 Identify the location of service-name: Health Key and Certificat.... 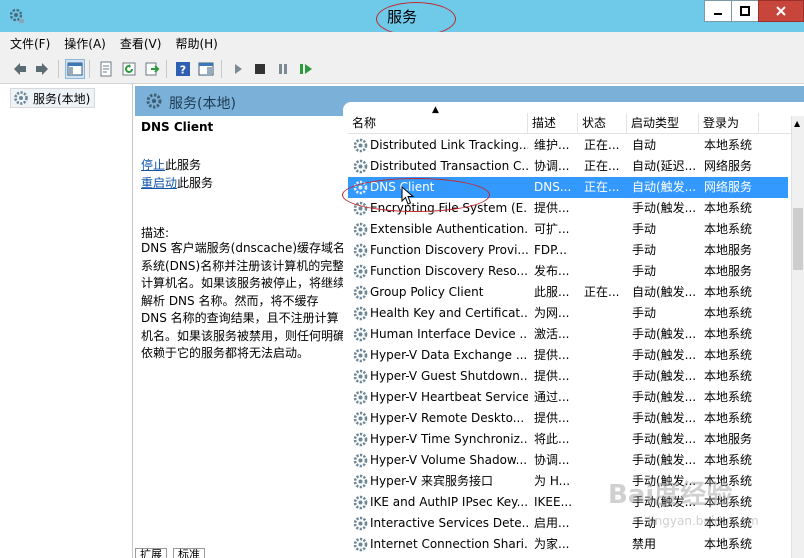
(449, 313).